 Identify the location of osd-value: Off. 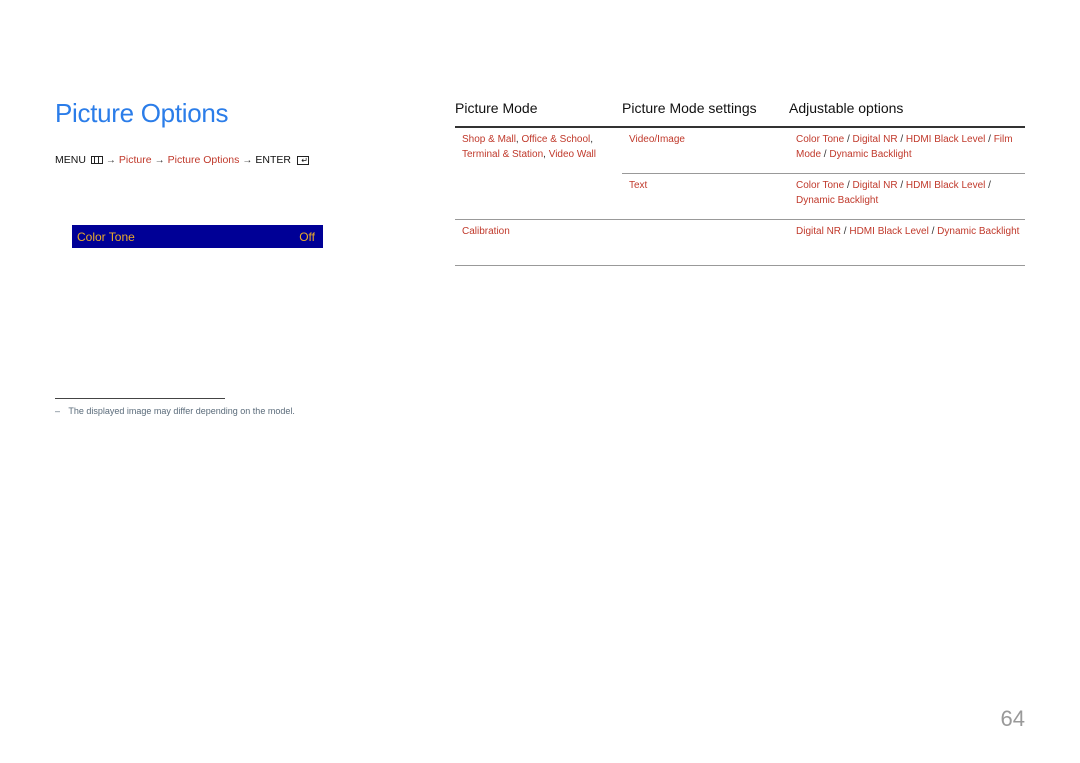
(307, 236).